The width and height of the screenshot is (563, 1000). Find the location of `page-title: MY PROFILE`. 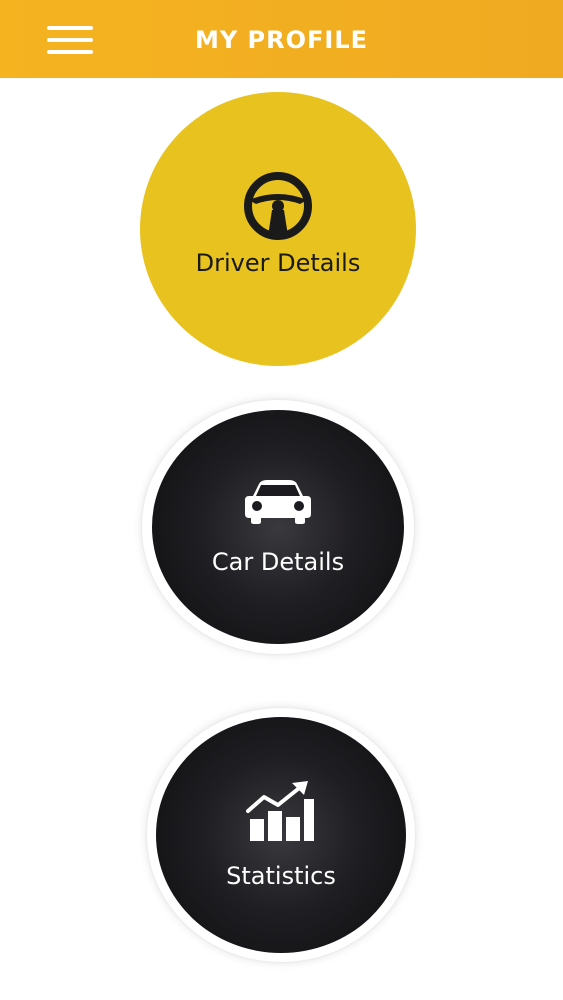

page-title: MY PROFILE is located at coordinates (281, 40).